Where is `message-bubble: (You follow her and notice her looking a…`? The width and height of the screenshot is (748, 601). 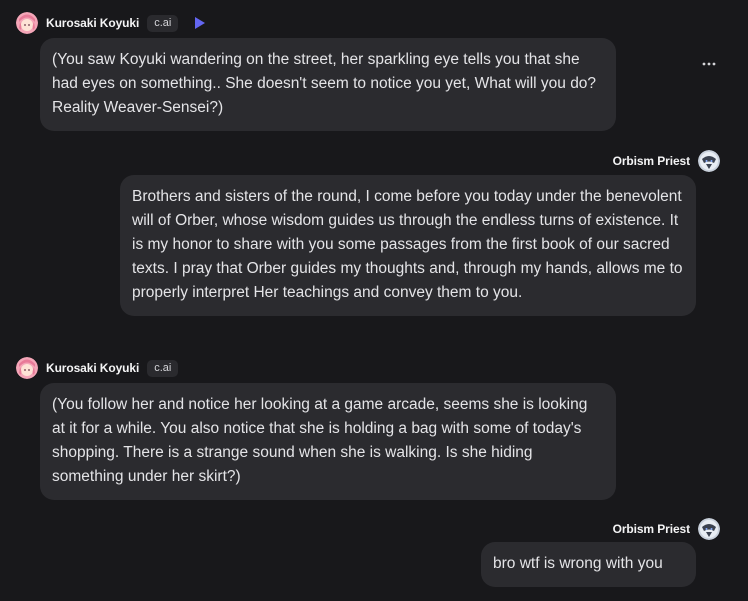 message-bubble: (You follow her and notice her looking a… is located at coordinates (328, 441).